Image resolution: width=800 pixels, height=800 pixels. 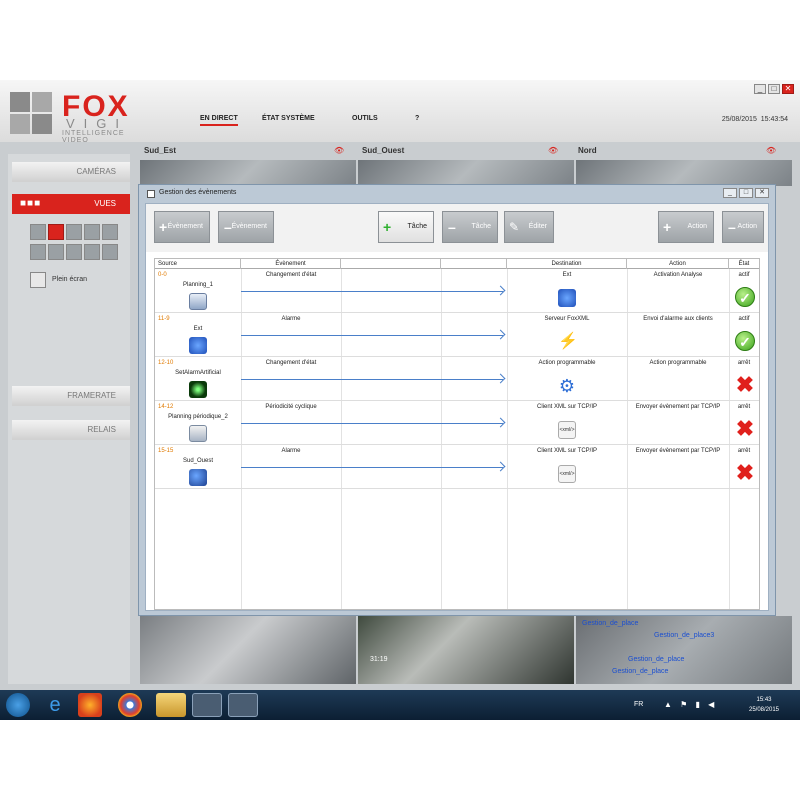 I want to click on camera-feed-sud-ouest, so click(x=466, y=173).